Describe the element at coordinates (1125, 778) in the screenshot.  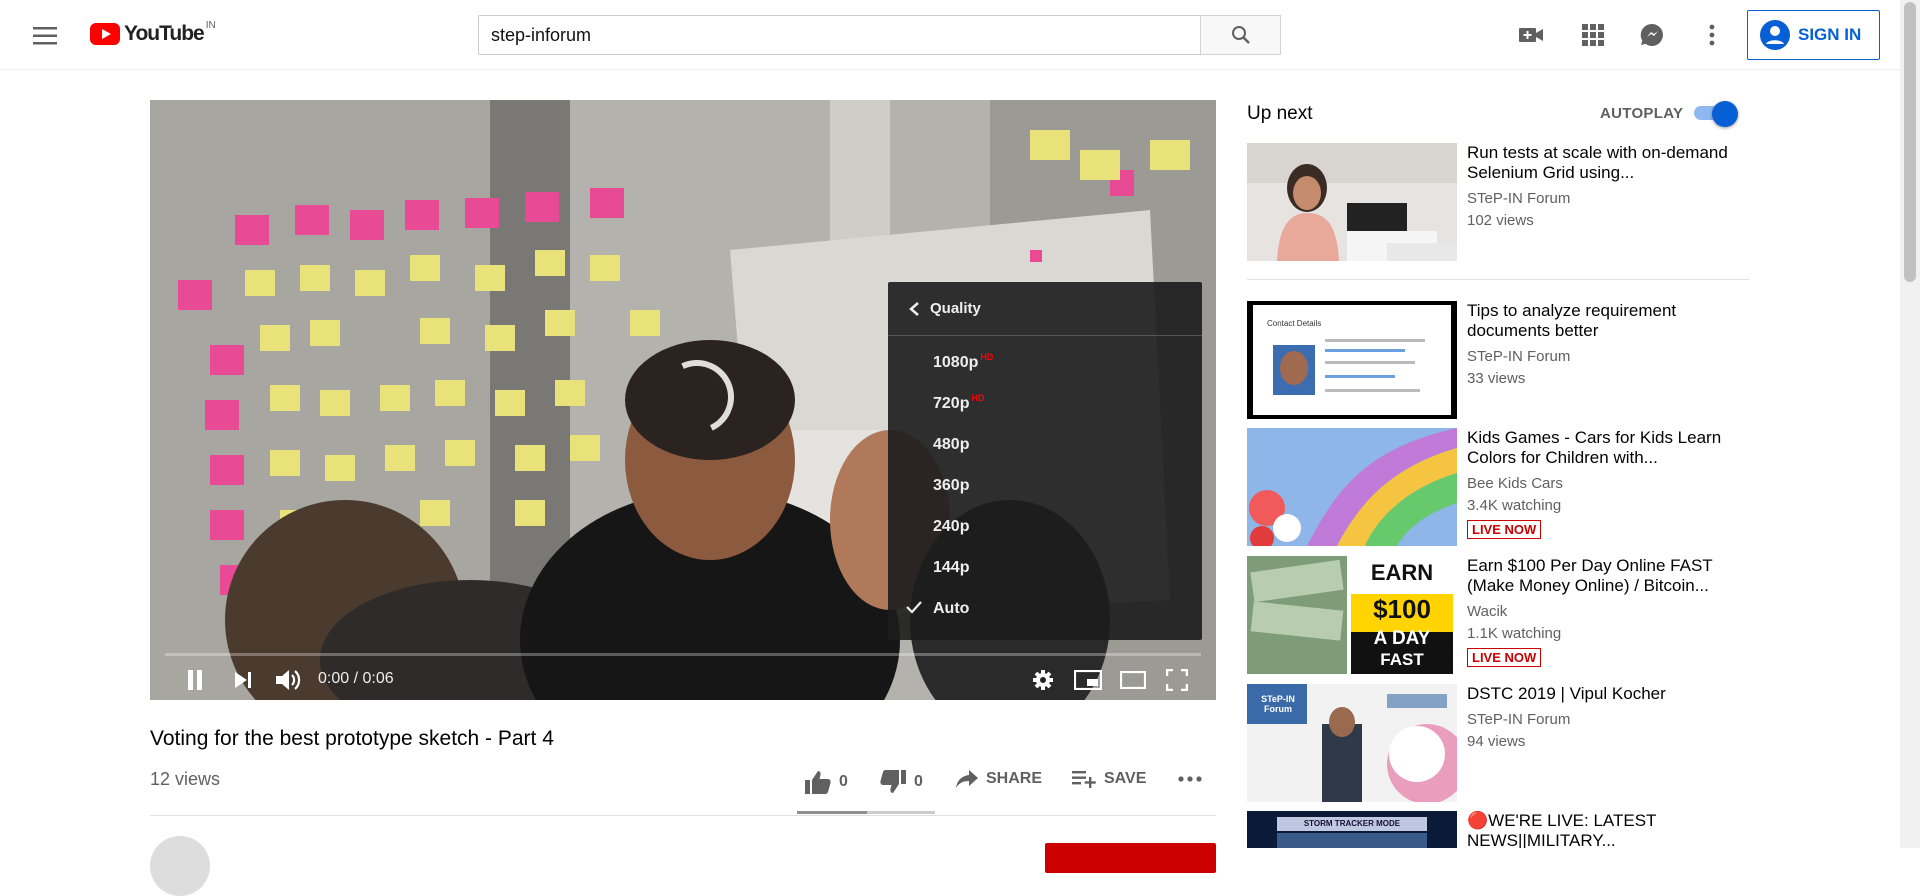
I see `save-label: SAVE` at that location.